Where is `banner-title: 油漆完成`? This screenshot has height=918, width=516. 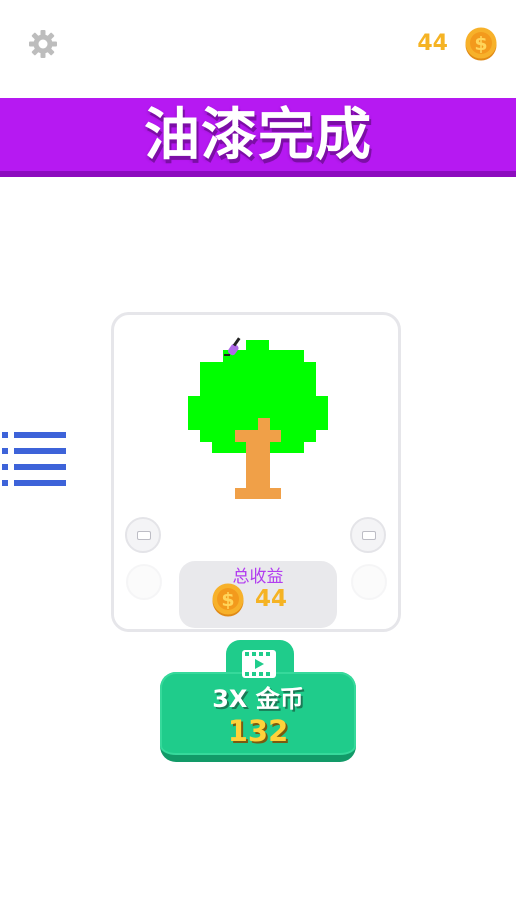
banner-title: 油漆完成 is located at coordinates (258, 135).